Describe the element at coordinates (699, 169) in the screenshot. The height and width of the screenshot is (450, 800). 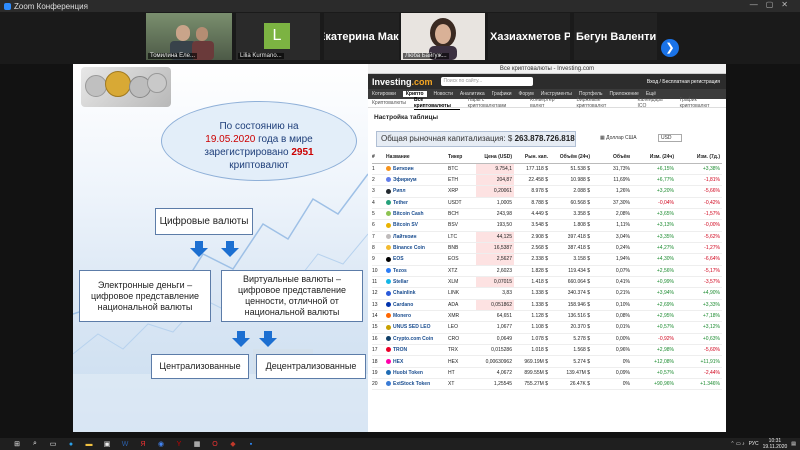
I see `cell-c7: +3,38%` at that location.